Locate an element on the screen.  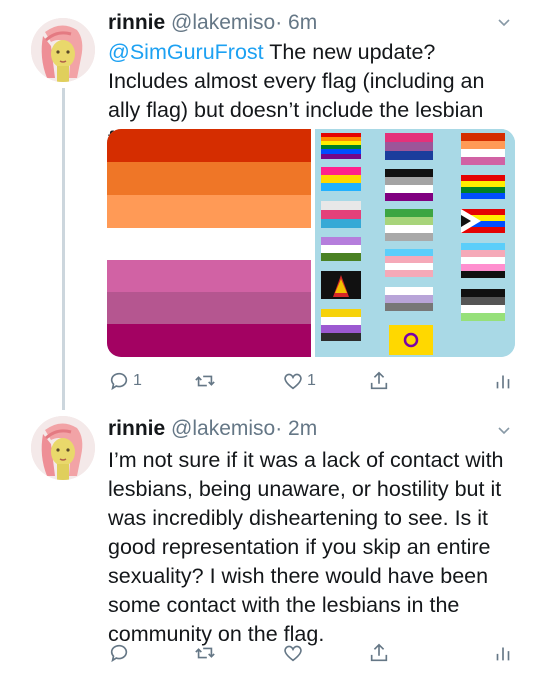
mention-link: @SimGuruFrost is located at coordinates (186, 52).